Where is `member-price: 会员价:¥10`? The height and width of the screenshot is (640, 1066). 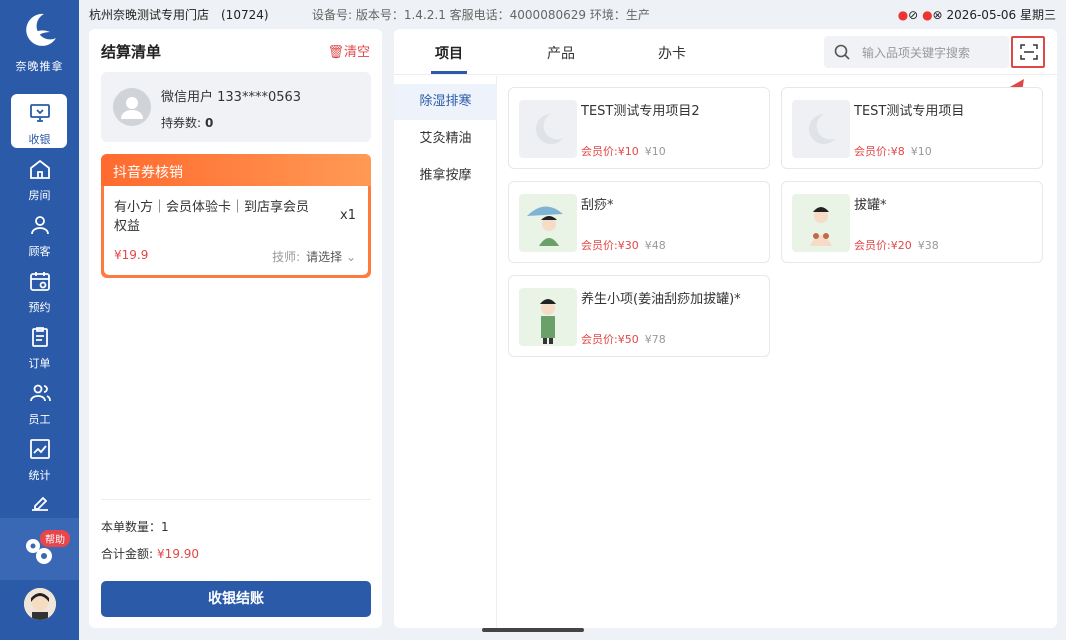 member-price: 会员价:¥10 is located at coordinates (610, 151).